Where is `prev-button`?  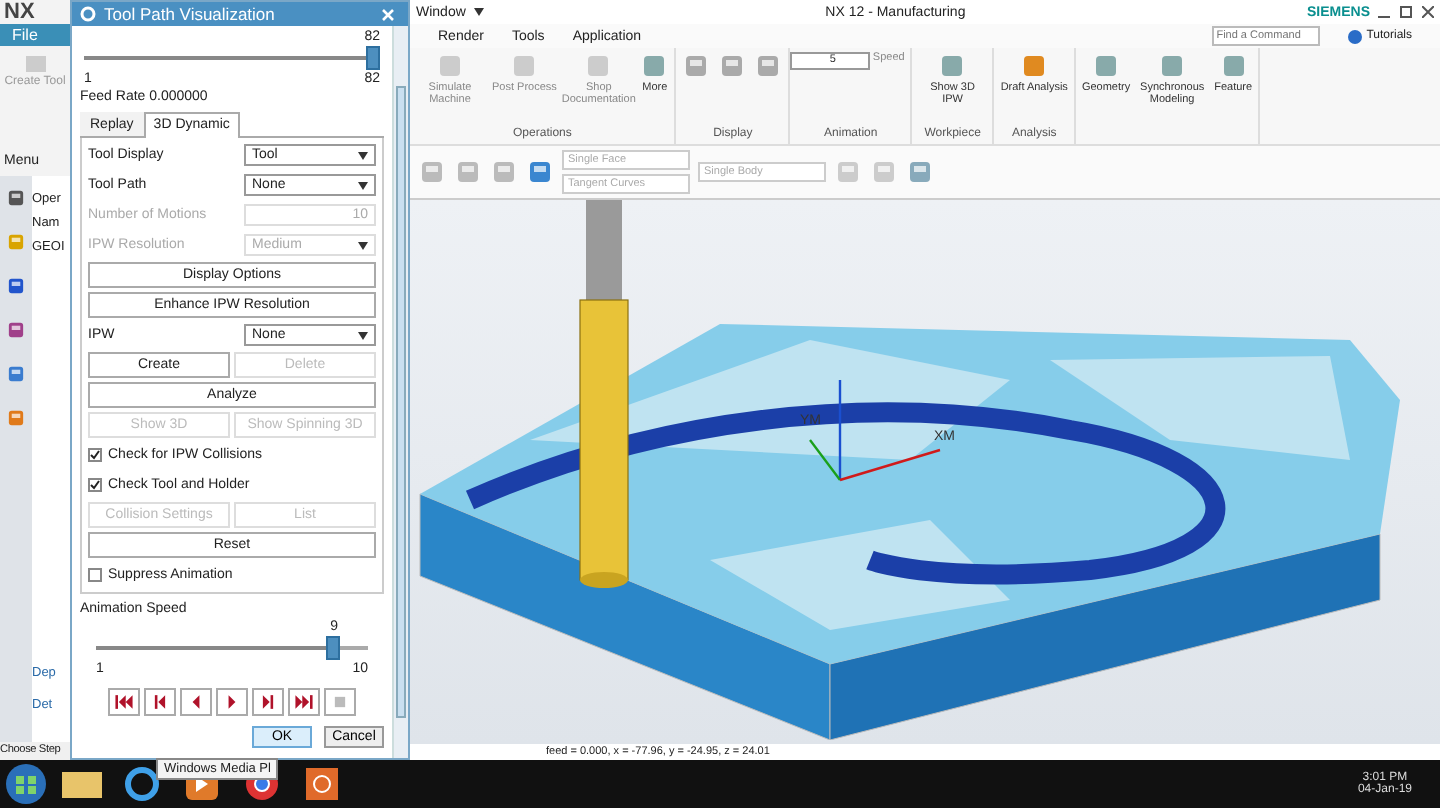
prev-button is located at coordinates (160, 702).